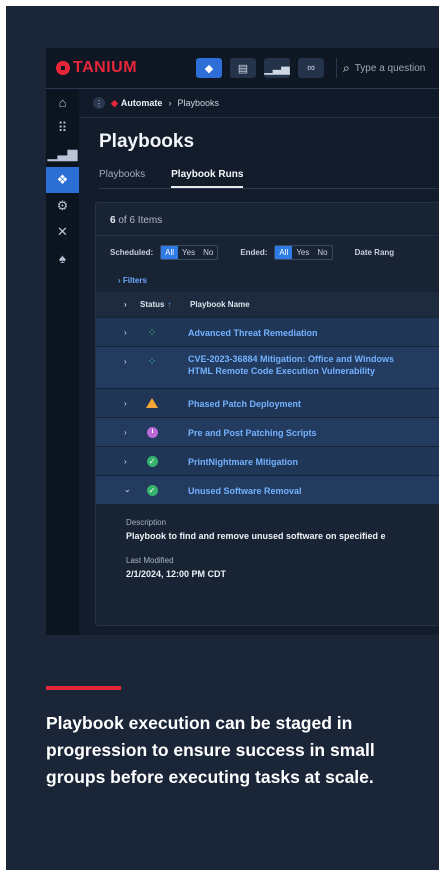  What do you see at coordinates (313, 333) in the screenshot?
I see `playbook-name: Advanced Threat Remediation` at bounding box center [313, 333].